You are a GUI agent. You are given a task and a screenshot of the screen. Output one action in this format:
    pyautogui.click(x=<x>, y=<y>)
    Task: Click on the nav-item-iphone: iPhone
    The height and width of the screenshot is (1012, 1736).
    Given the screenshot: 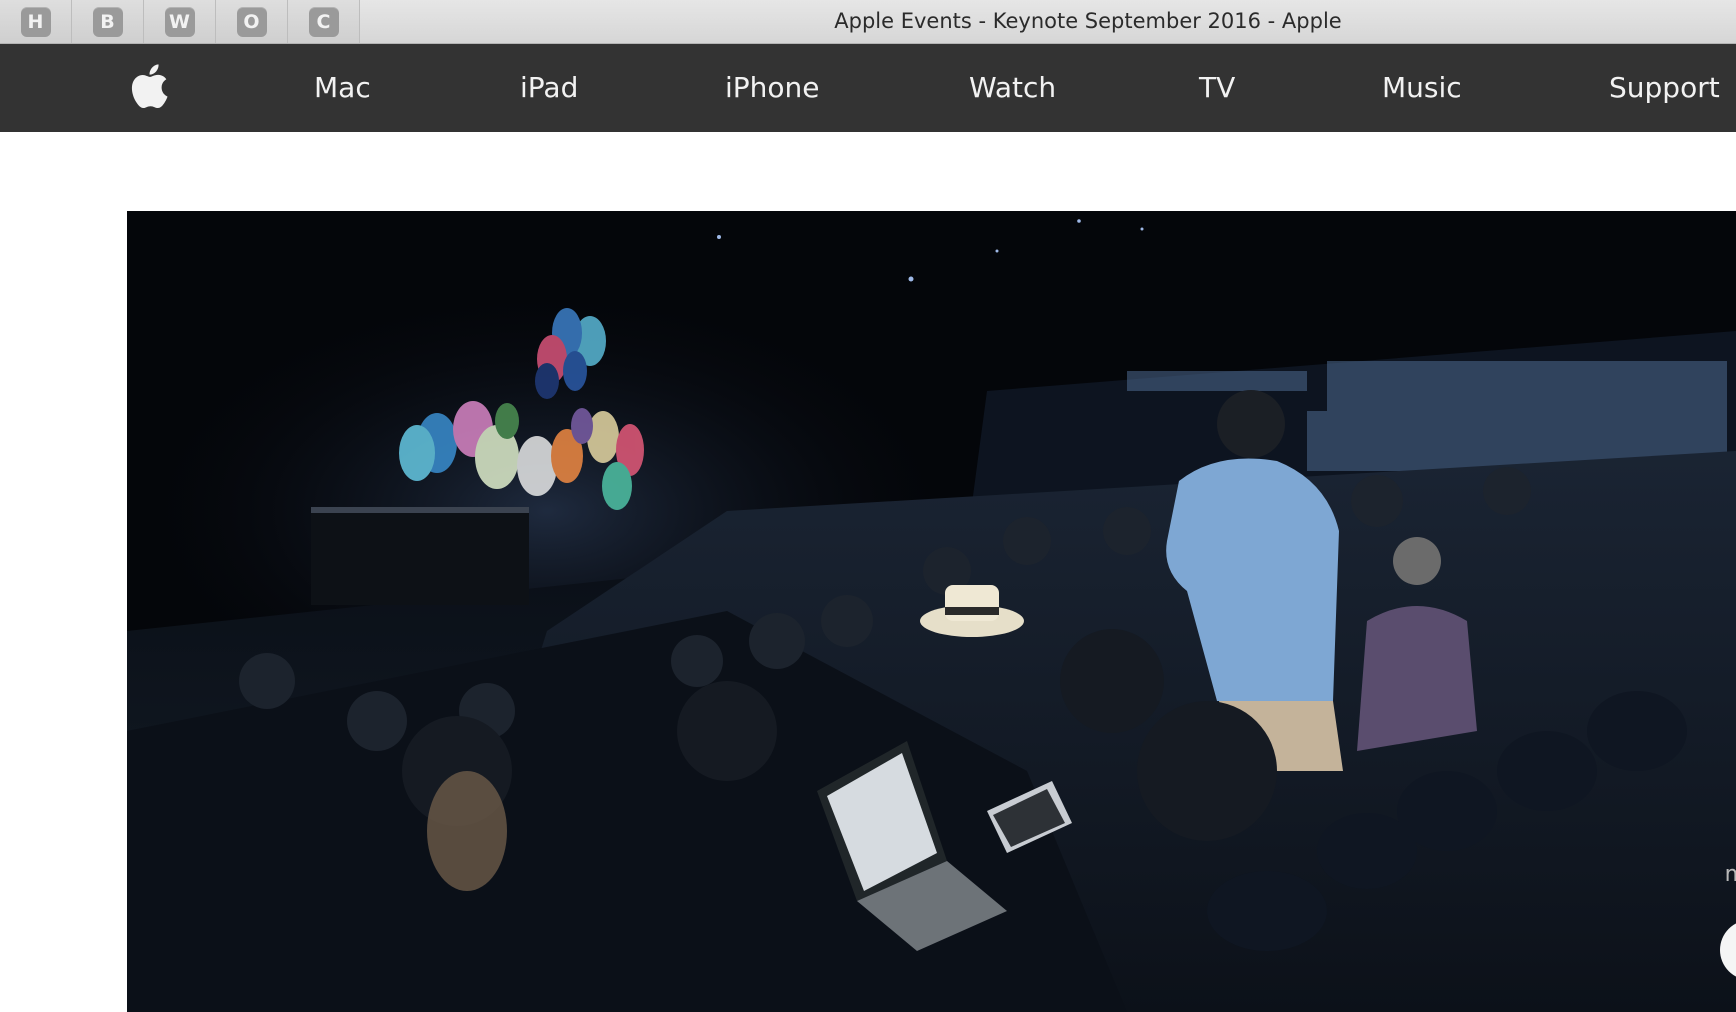 What is the action you would take?
    pyautogui.click(x=772, y=88)
    